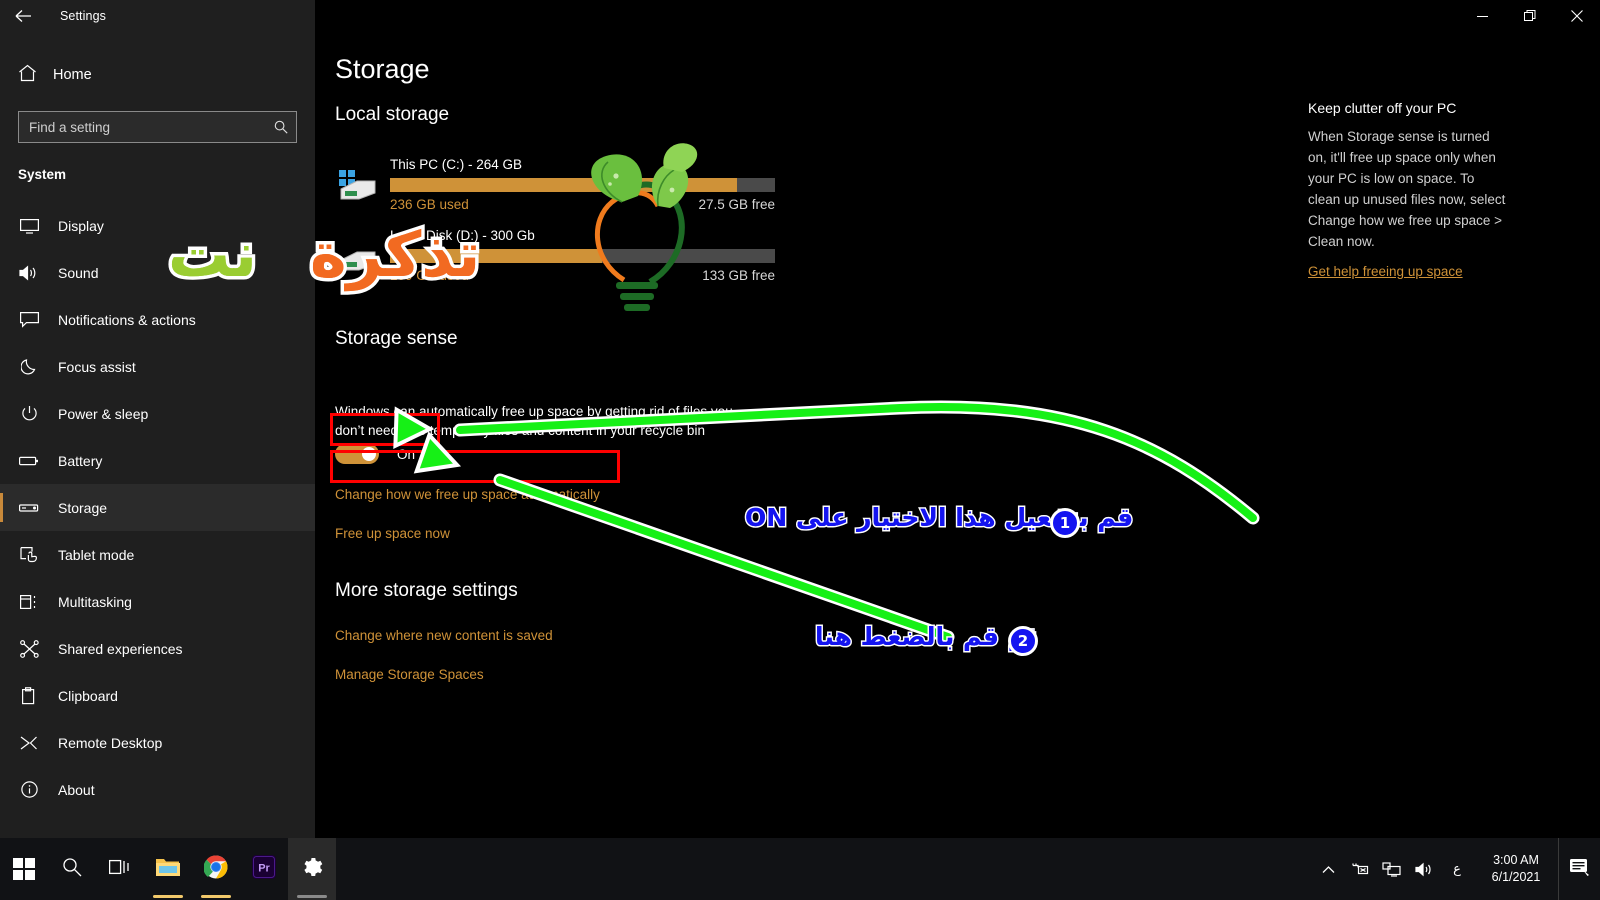 This screenshot has height=900, width=1600. Describe the element at coordinates (1516, 860) in the screenshot. I see `clock-time: 3:00 AM` at that location.